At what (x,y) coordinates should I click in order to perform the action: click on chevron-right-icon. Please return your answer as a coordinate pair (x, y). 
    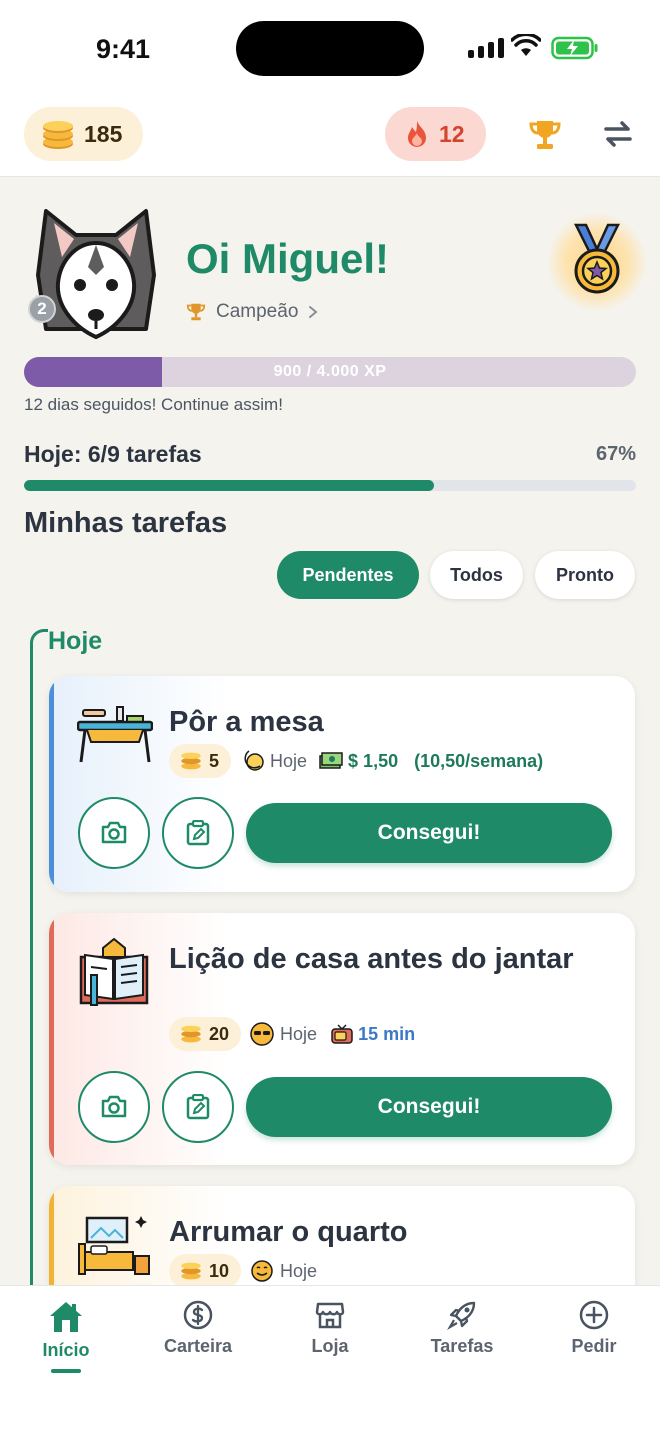
    Looking at the image, I should click on (313, 312).